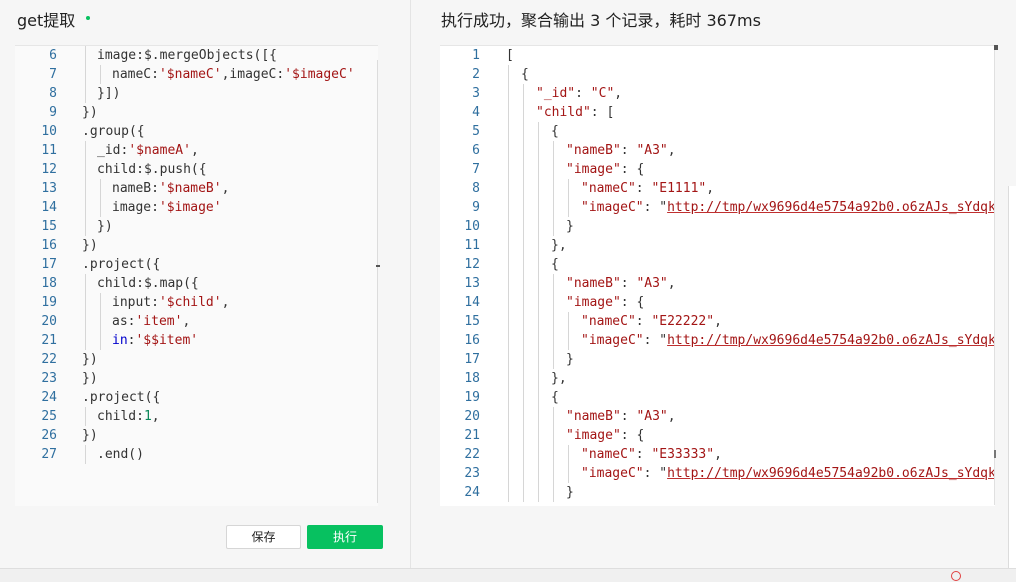 The width and height of the screenshot is (1016, 582). Describe the element at coordinates (476, 55) in the screenshot. I see `line-number: 1` at that location.